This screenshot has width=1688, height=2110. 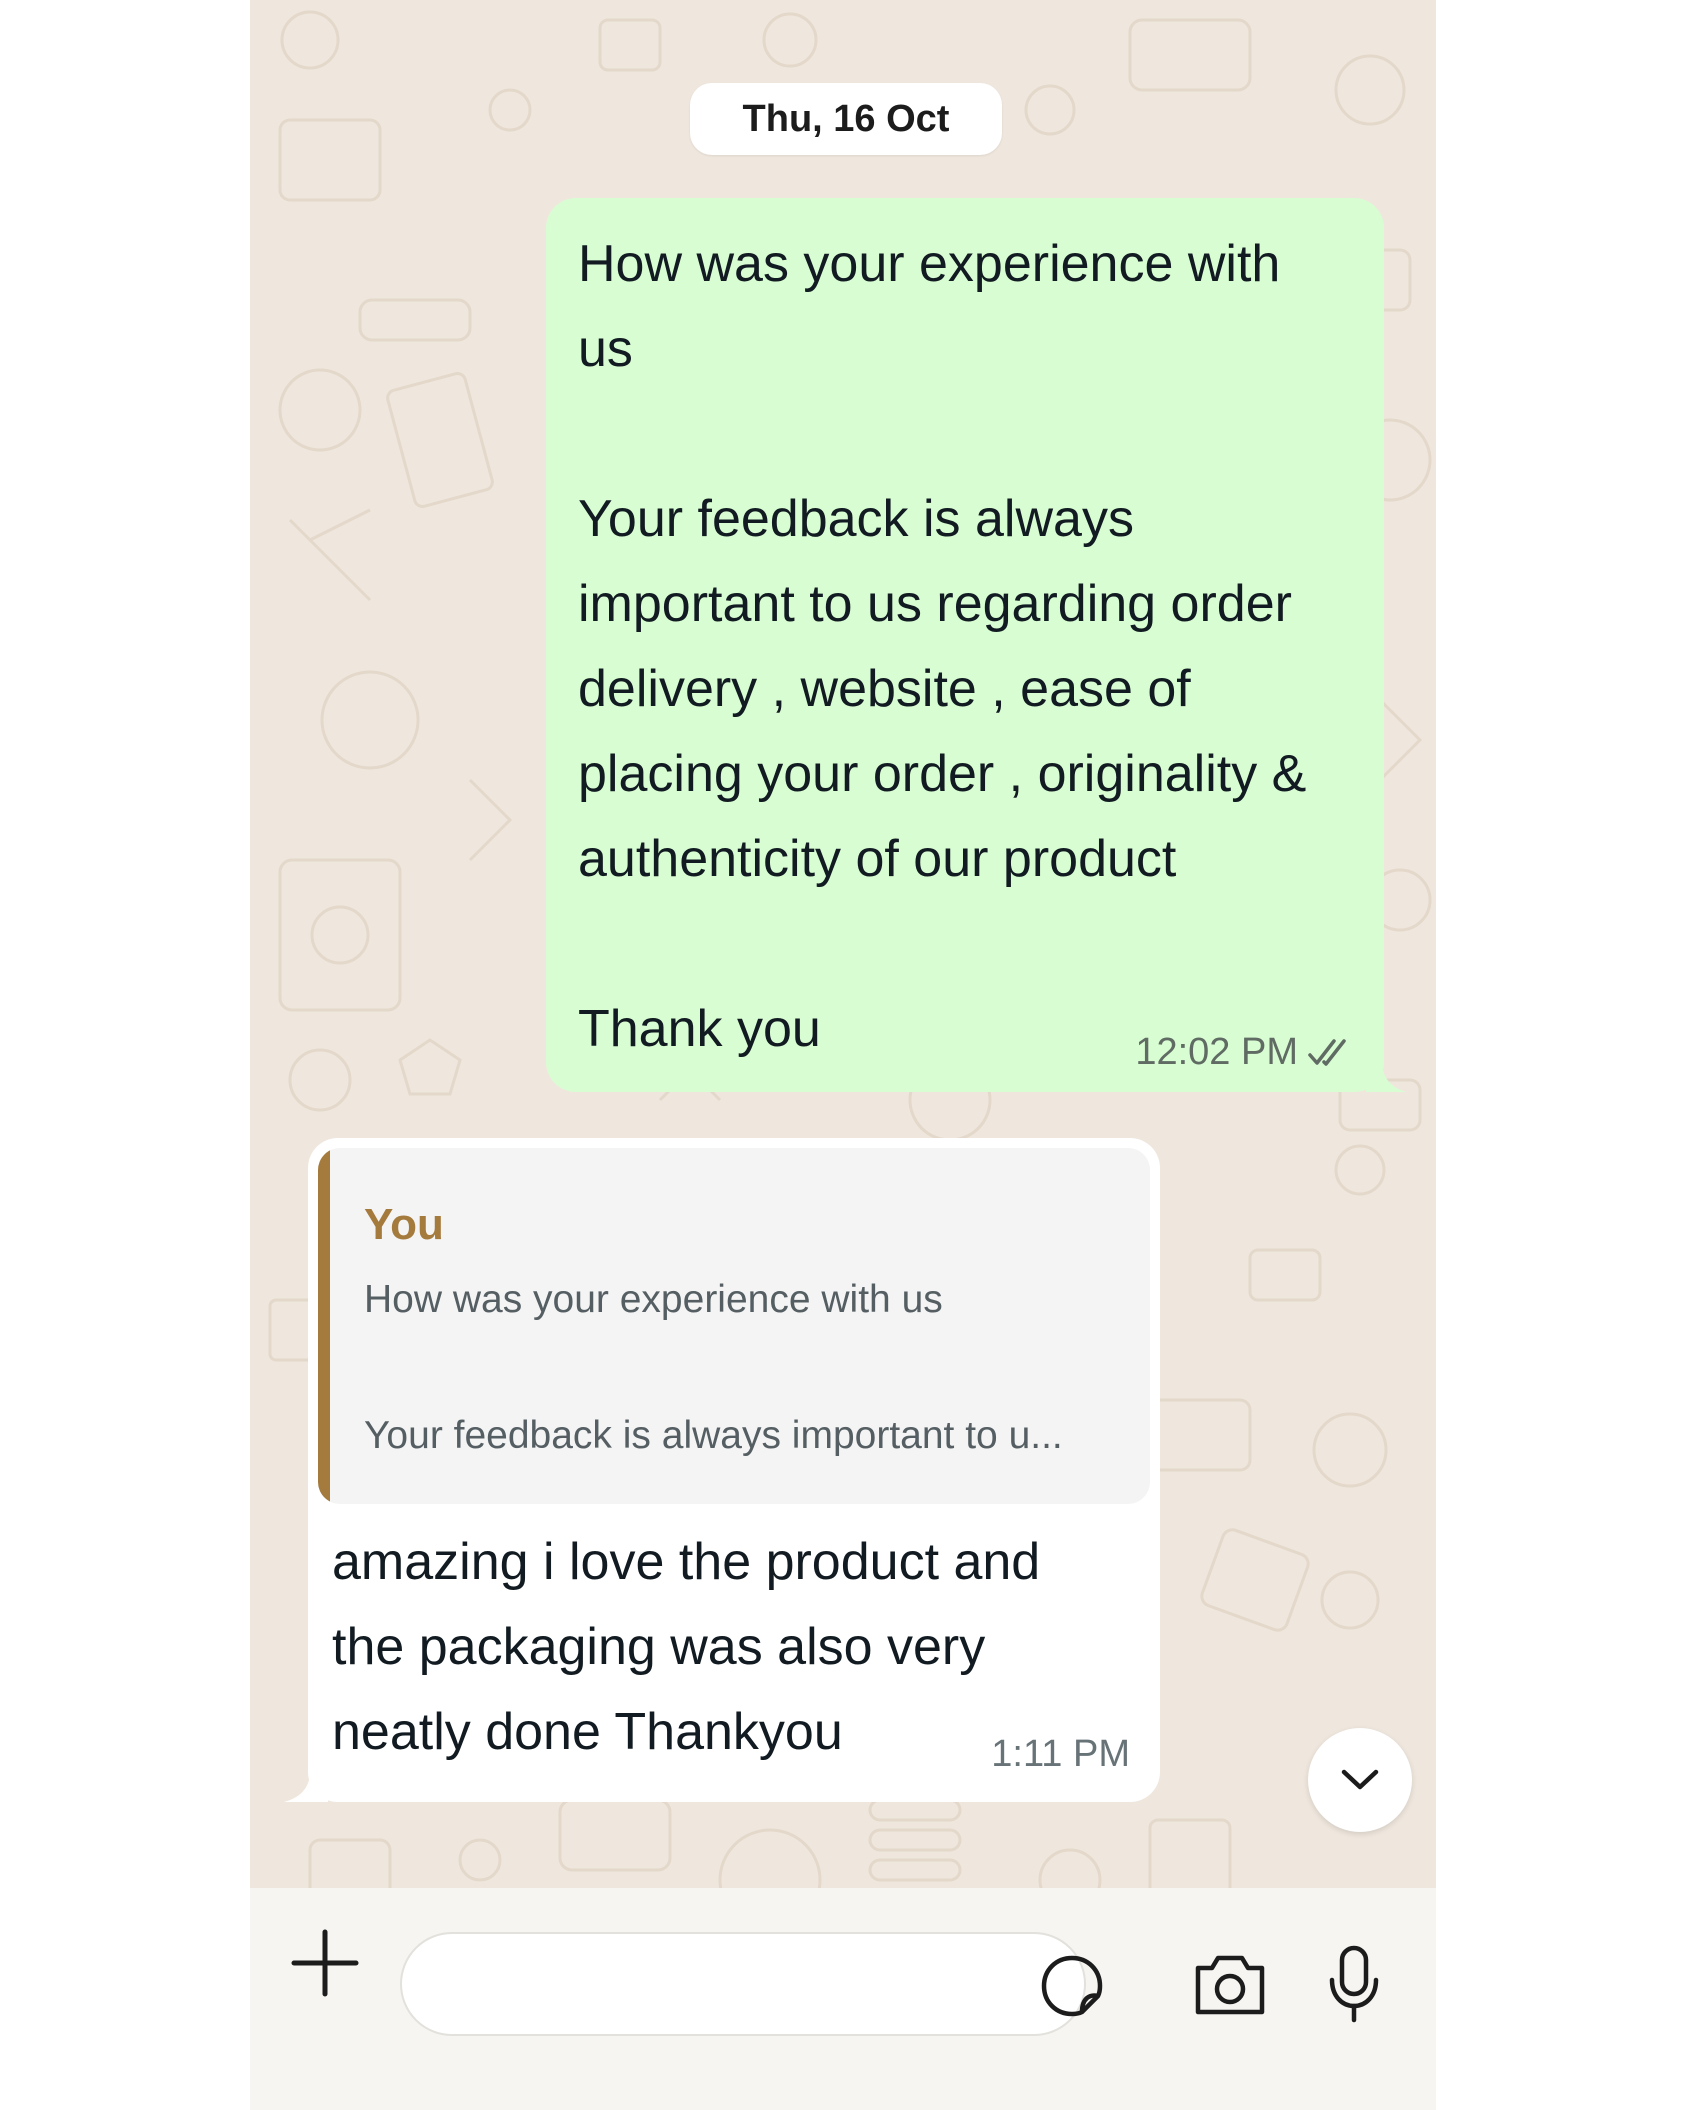 I want to click on plus-icon, so click(x=325, y=1963).